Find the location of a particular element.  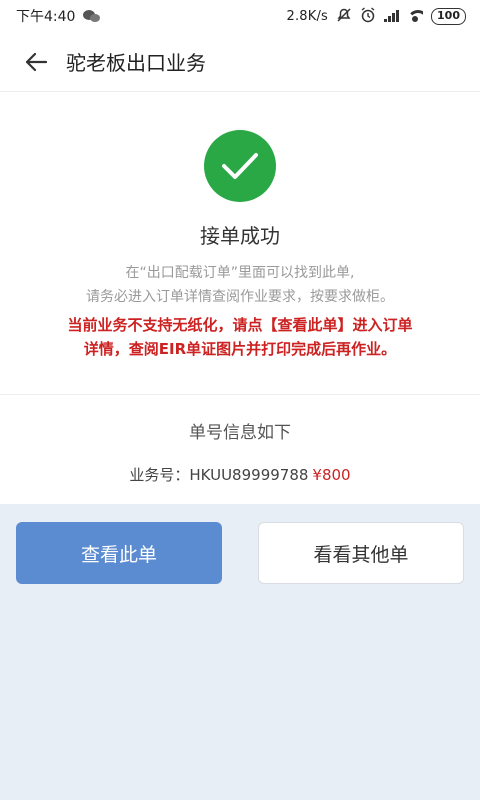

signal-icon is located at coordinates (392, 16).